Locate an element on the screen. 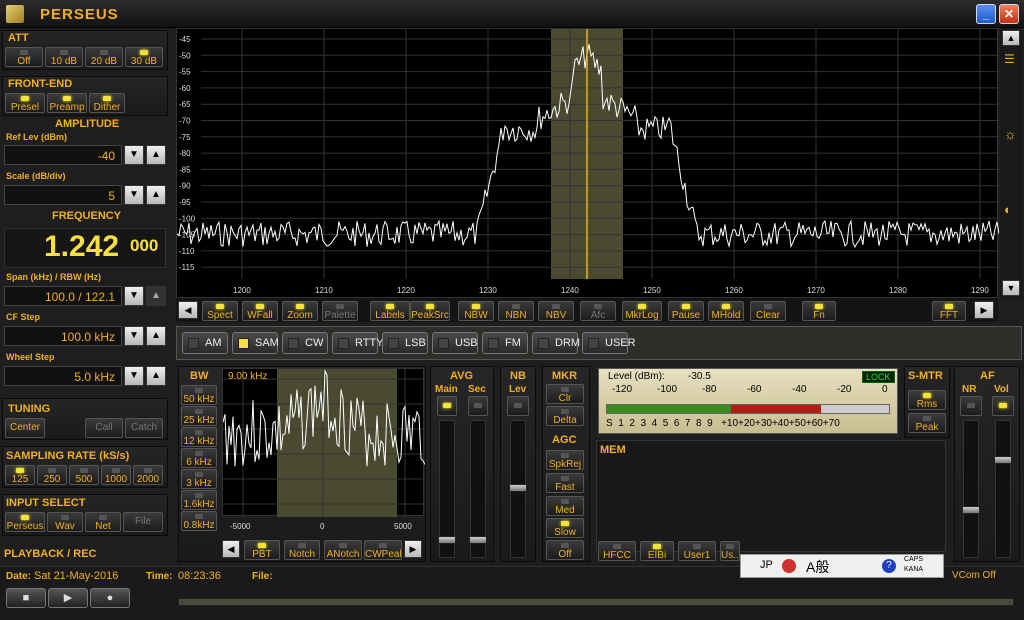  bw-right-button: ▶ is located at coordinates (413, 549).